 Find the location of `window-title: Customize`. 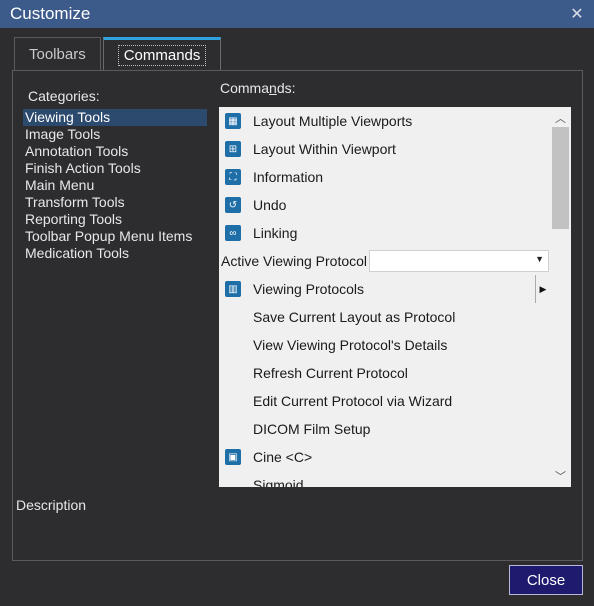

window-title: Customize is located at coordinates (50, 13).